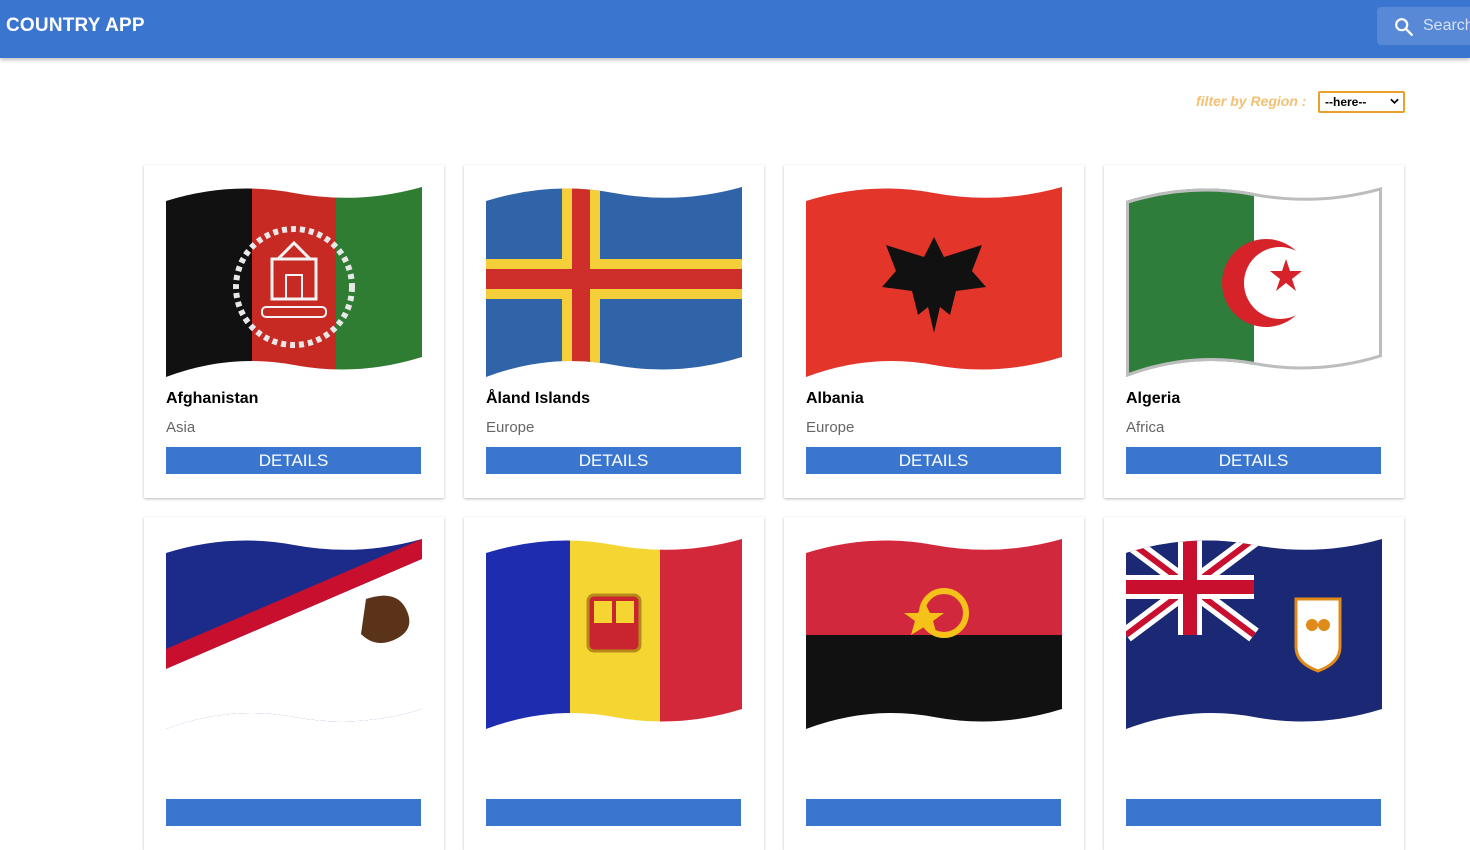  What do you see at coordinates (181, 427) in the screenshot?
I see `country-region: Asia` at bounding box center [181, 427].